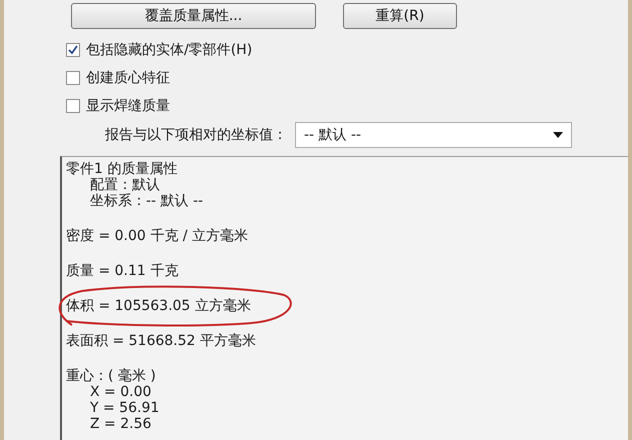 The height and width of the screenshot is (440, 632). I want to click on report-line: 重心：( 毫米 ), so click(111, 376).